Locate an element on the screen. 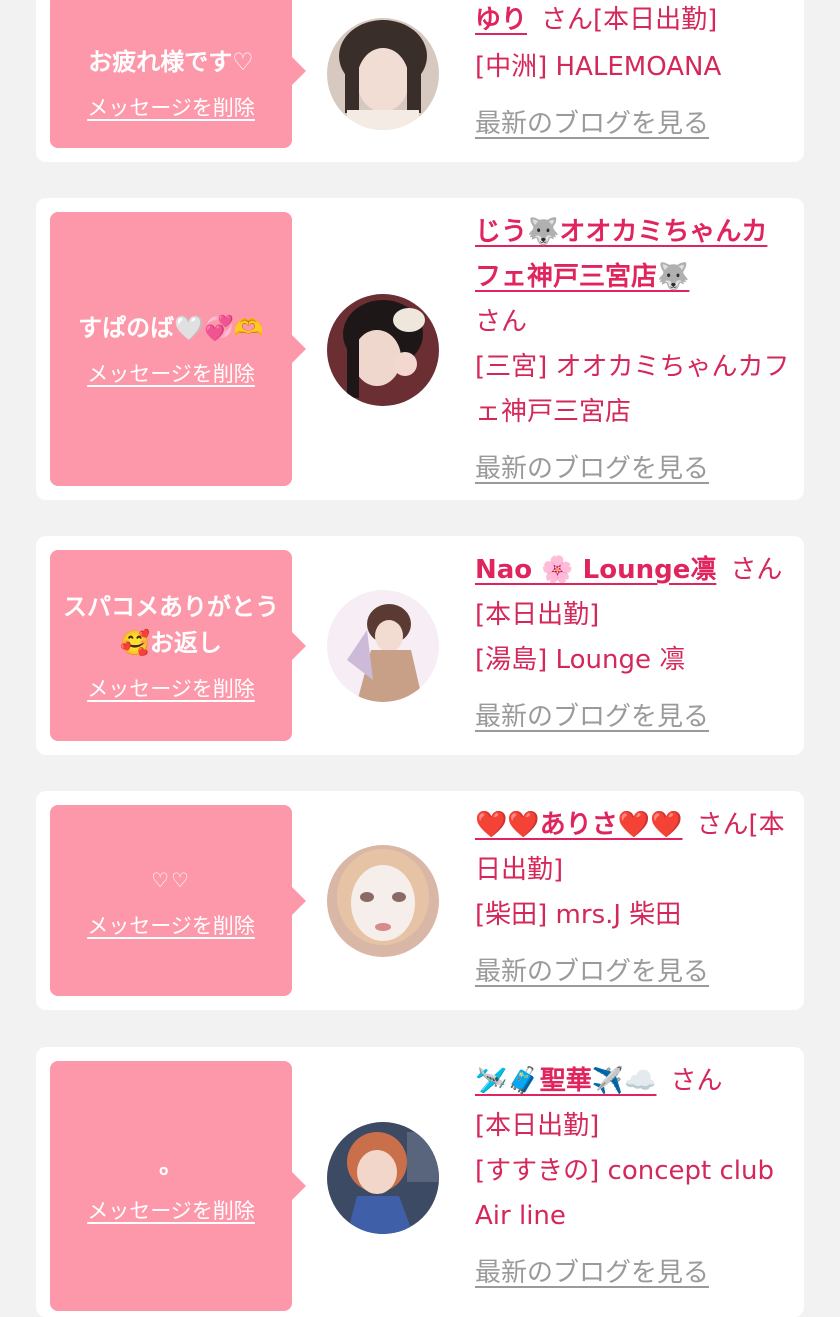  shop-label: [すすきの] concept club Air line is located at coordinates (624, 1193).